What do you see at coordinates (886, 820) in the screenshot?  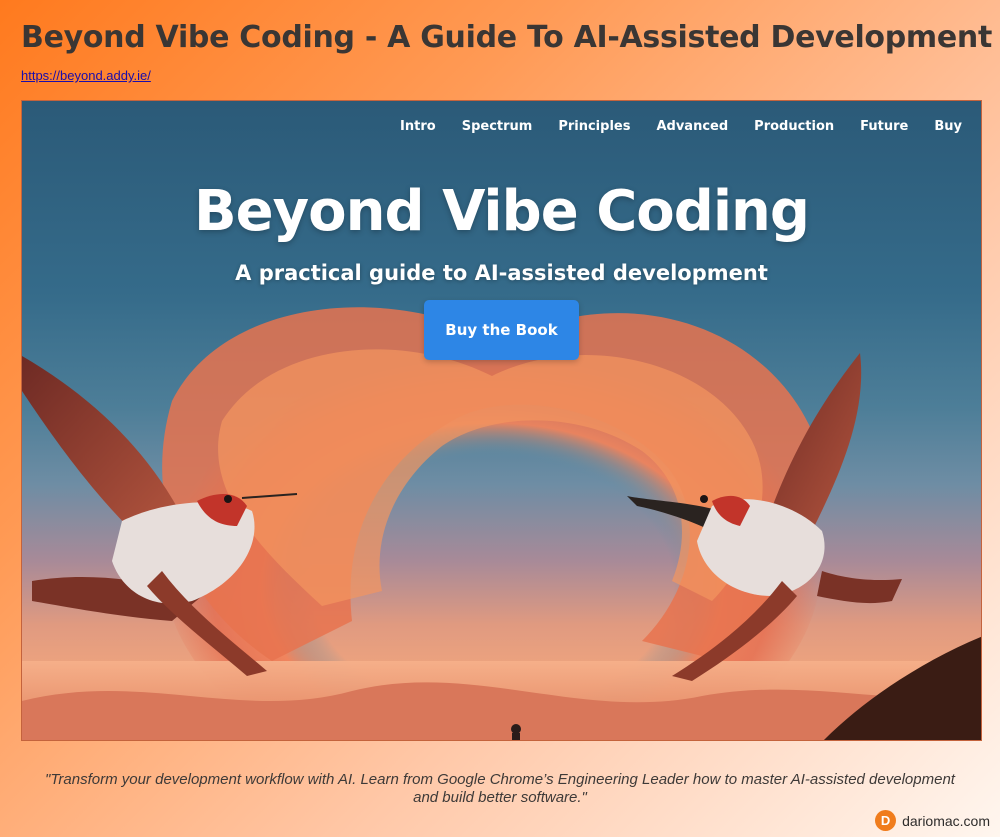 I see `dariomac-logo-icon: D` at bounding box center [886, 820].